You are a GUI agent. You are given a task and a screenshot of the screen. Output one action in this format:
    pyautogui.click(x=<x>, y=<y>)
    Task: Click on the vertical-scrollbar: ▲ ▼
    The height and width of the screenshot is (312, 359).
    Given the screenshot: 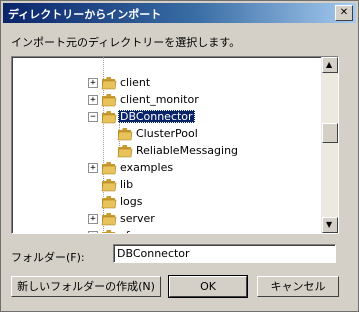 What is the action you would take?
    pyautogui.click(x=329, y=145)
    